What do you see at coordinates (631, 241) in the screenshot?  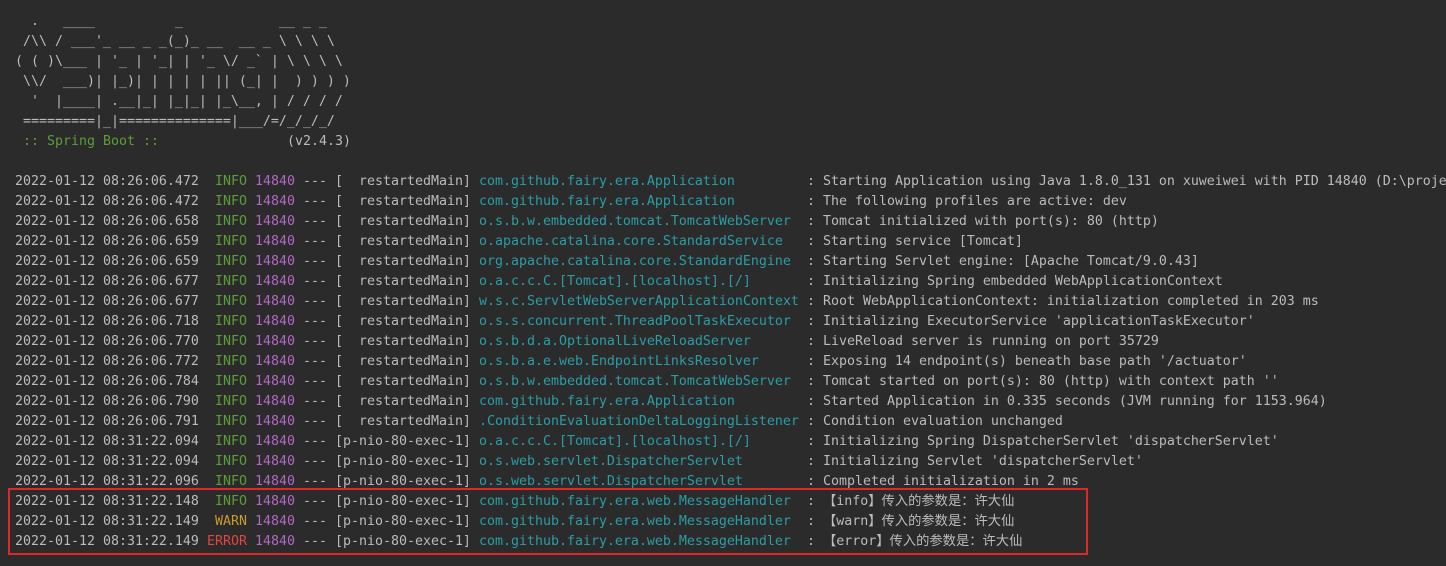 I see `log-logger: o.apache.catalina.core.StandardService` at bounding box center [631, 241].